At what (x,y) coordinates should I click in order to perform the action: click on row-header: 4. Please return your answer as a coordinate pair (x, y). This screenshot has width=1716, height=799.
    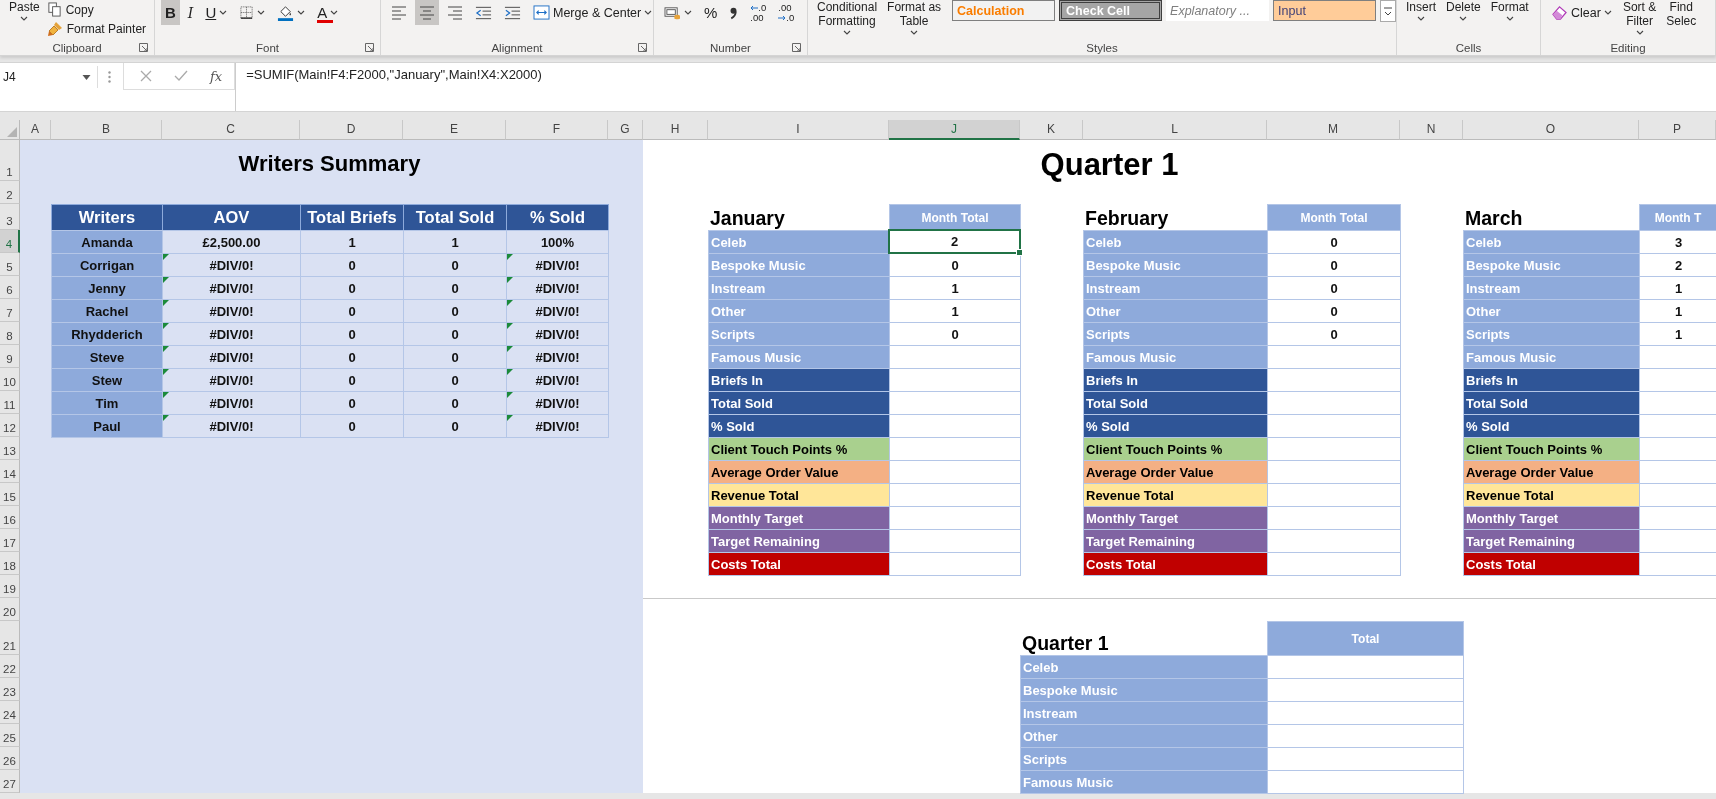
    Looking at the image, I should click on (10, 241).